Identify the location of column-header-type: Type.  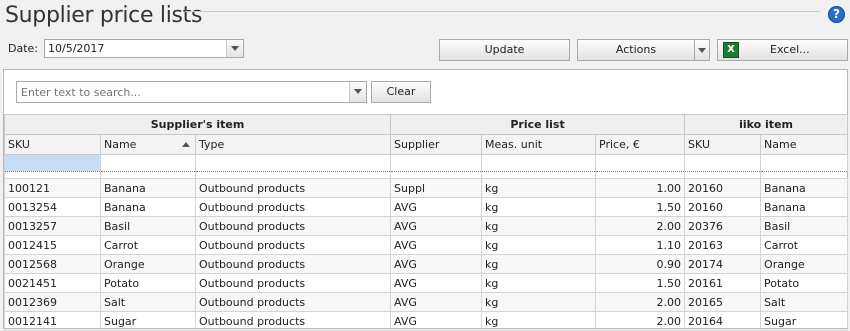
(293, 144).